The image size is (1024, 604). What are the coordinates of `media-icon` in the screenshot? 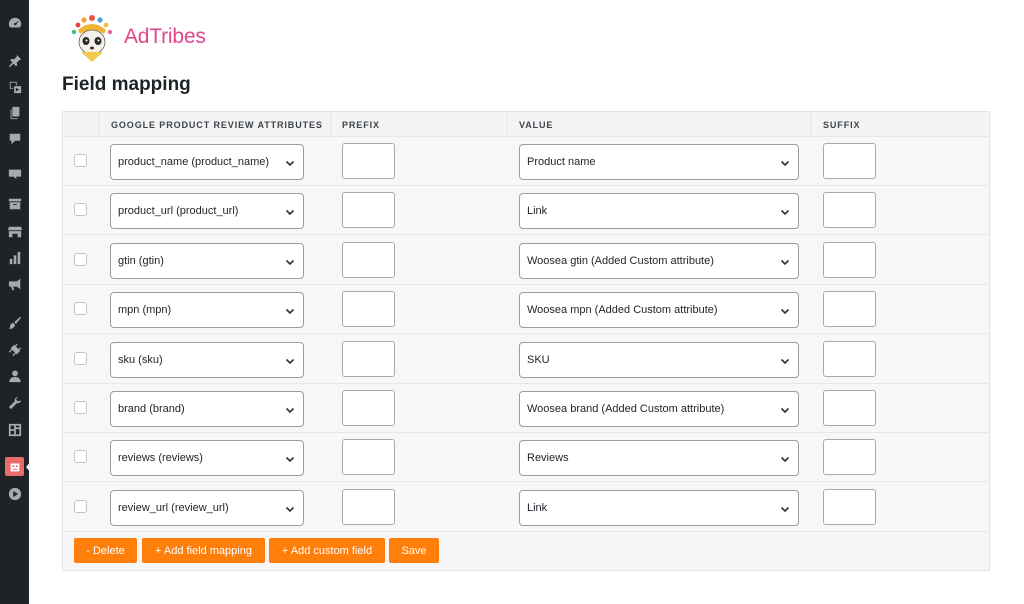 It's located at (14, 86).